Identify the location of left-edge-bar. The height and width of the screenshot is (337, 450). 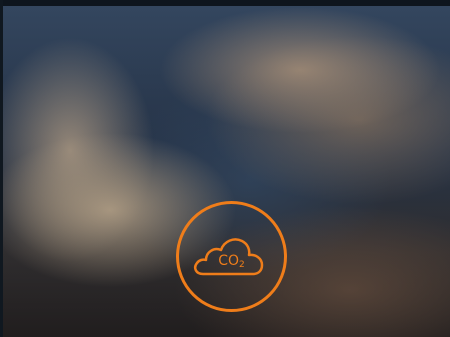
(1, 168).